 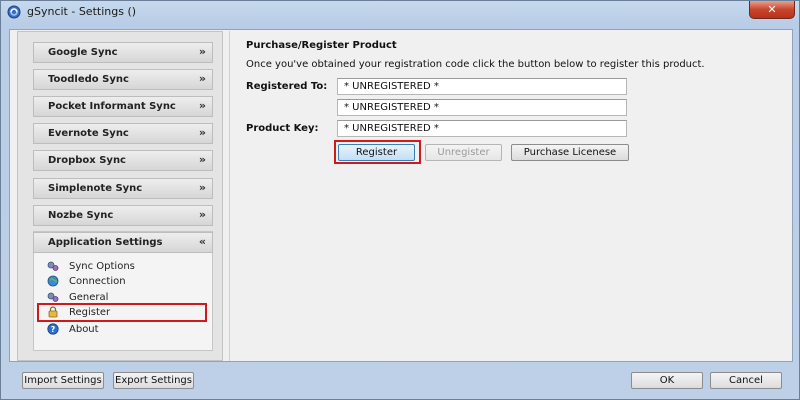 I want to click on close-button: ✕, so click(x=772, y=10).